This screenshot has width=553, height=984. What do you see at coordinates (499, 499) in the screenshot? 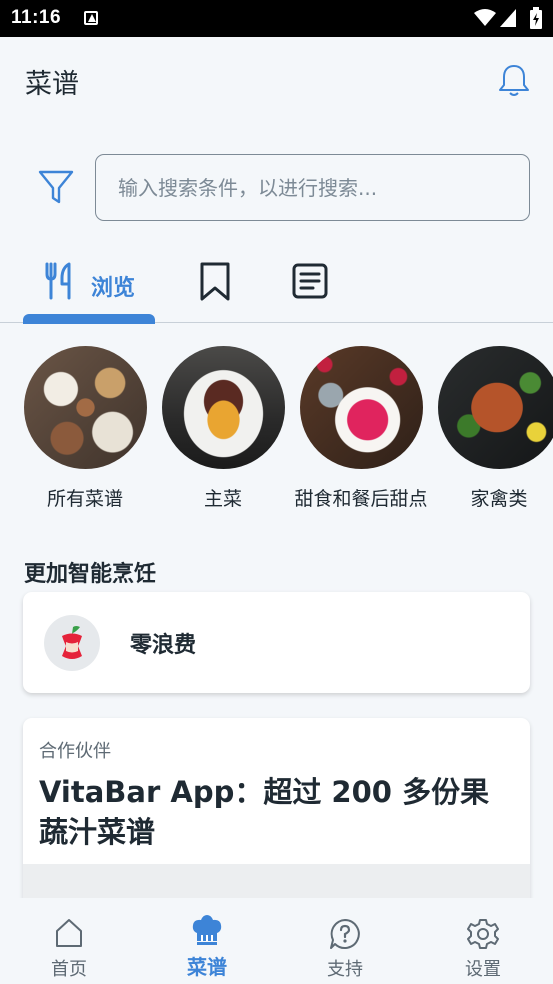
I see `category-label: 家禽类` at bounding box center [499, 499].